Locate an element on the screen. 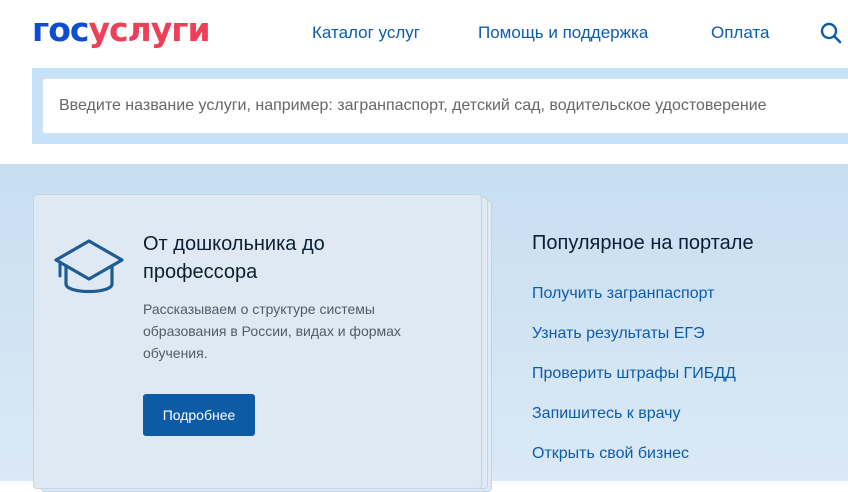  nav-payment-link: Оплата is located at coordinates (740, 33).